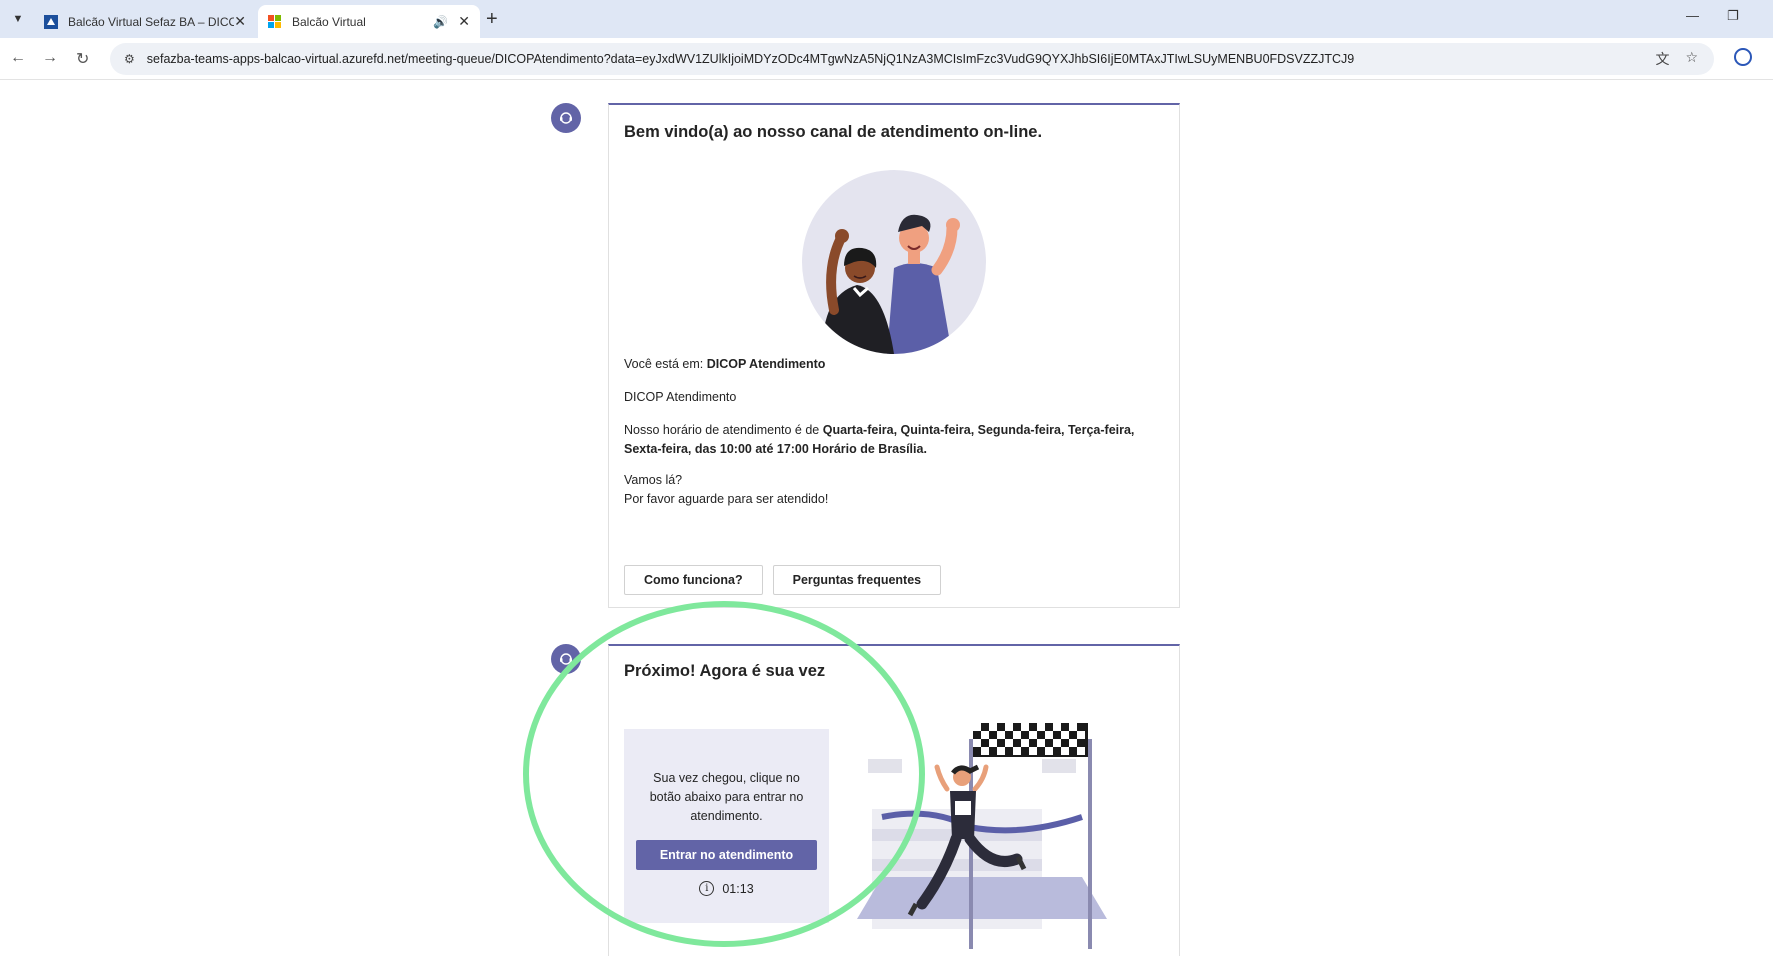 Image resolution: width=1773 pixels, height=962 pixels. Describe the element at coordinates (738, 888) in the screenshot. I see `timer-value: 01:13` at that location.